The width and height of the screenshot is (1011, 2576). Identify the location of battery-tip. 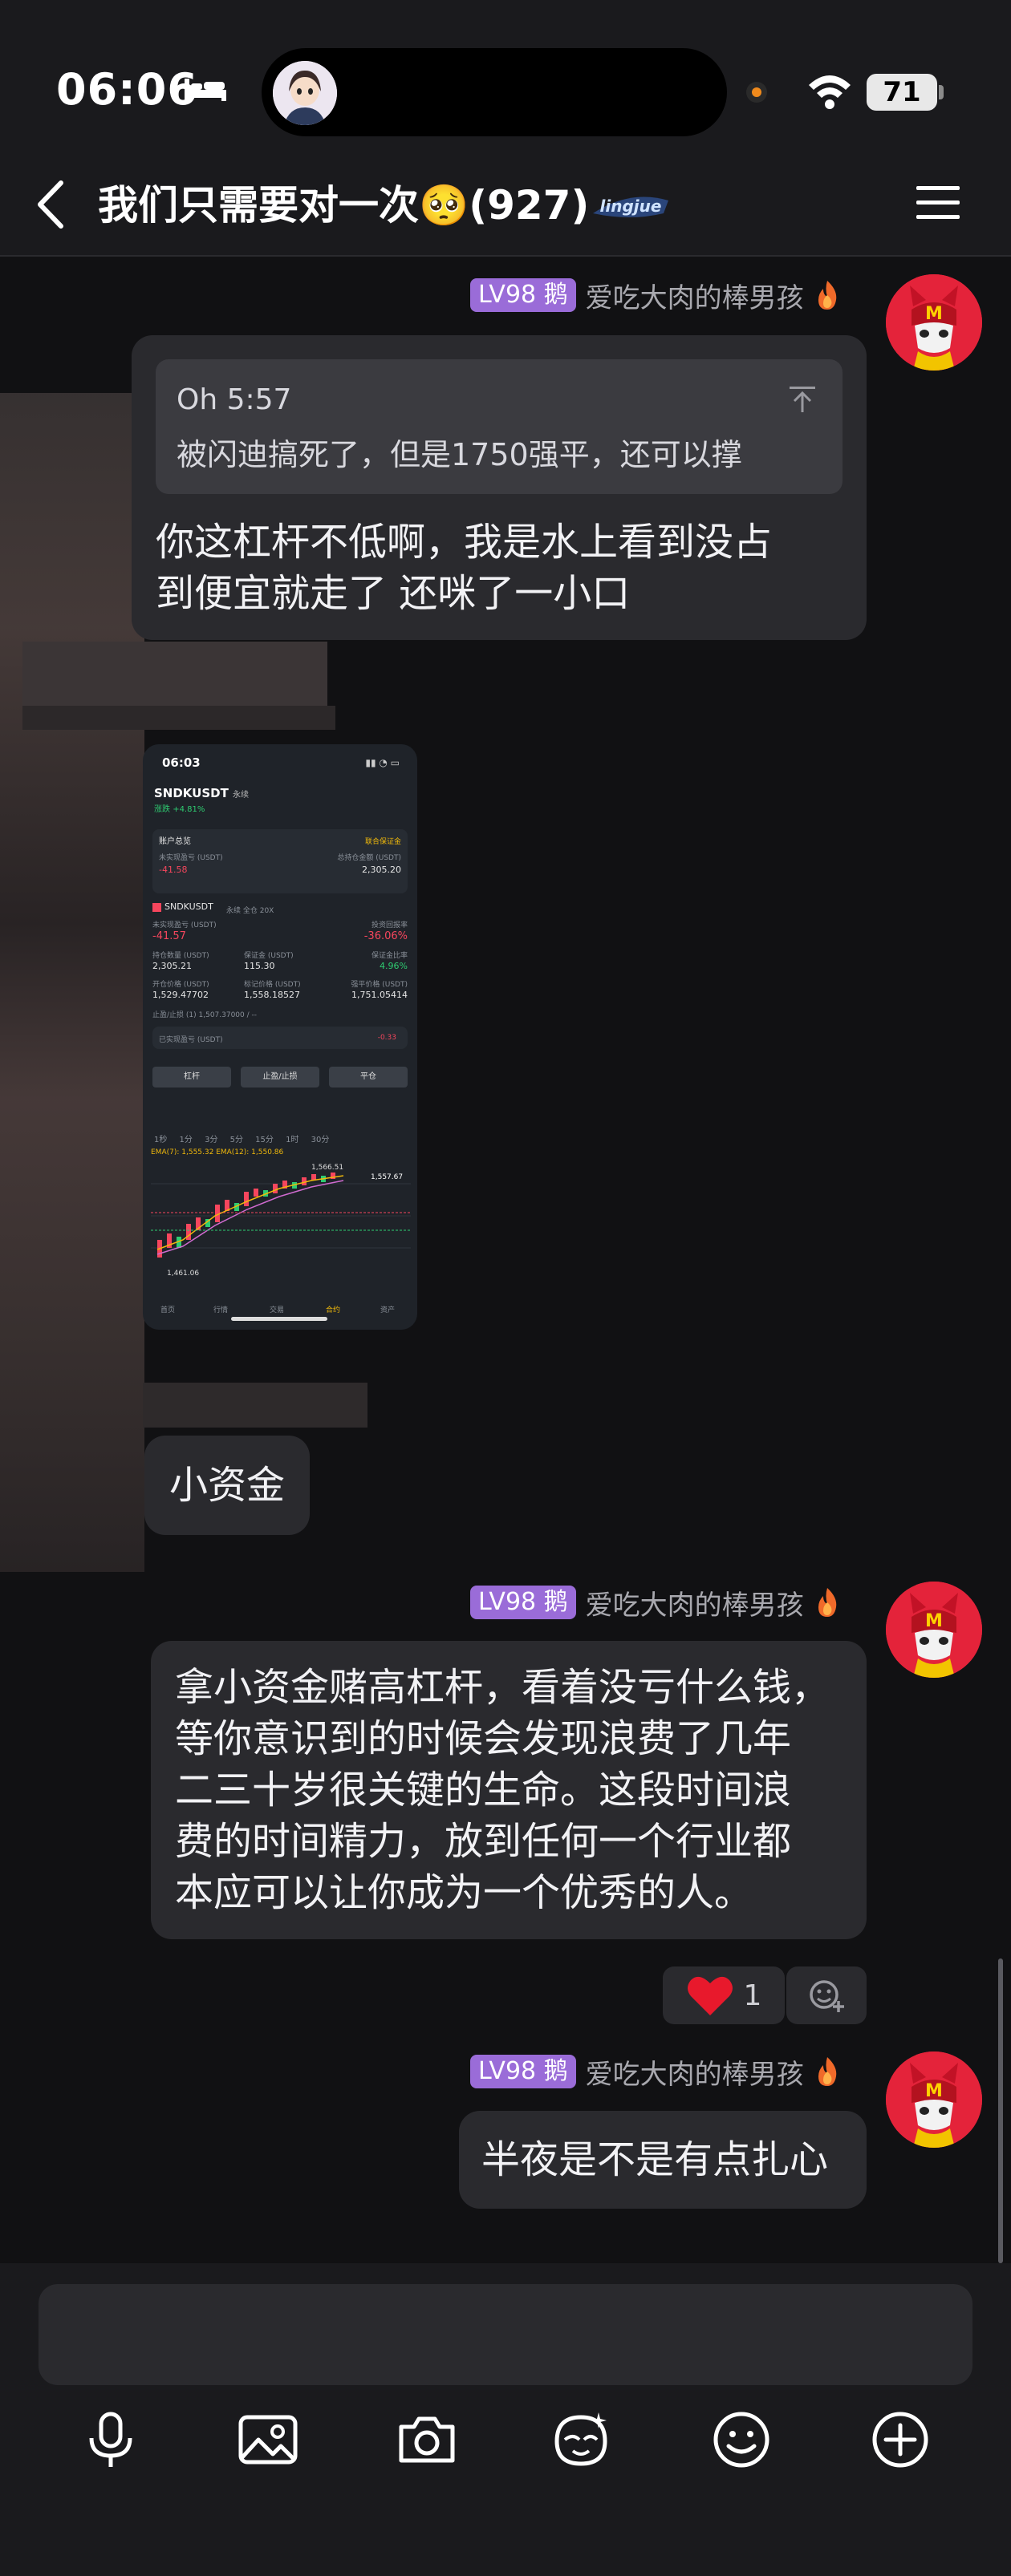
(941, 92).